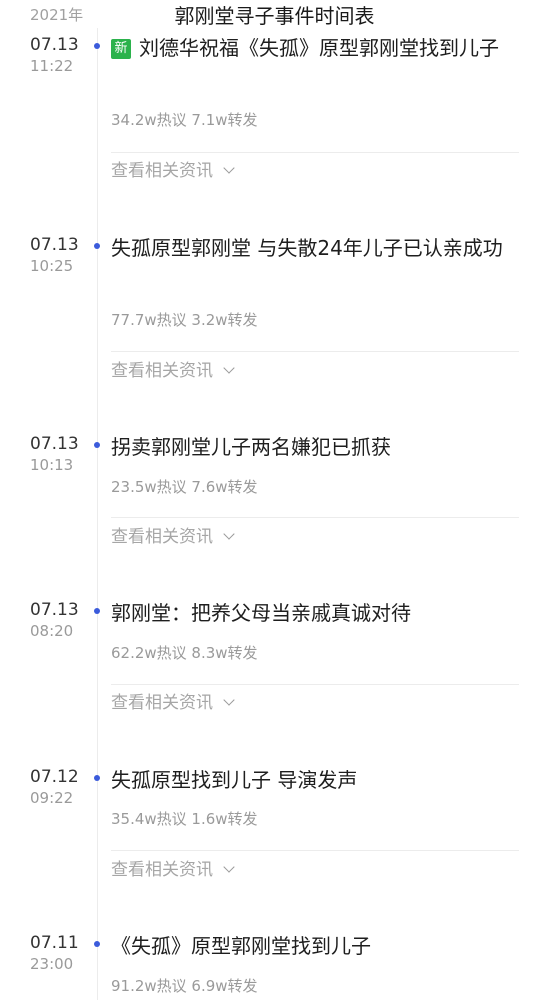 Image resolution: width=549 pixels, height=1000 pixels. I want to click on event-headline-link: 新刘德华祝福《失孤》原型郭刚堂找到儿子, so click(311, 48).